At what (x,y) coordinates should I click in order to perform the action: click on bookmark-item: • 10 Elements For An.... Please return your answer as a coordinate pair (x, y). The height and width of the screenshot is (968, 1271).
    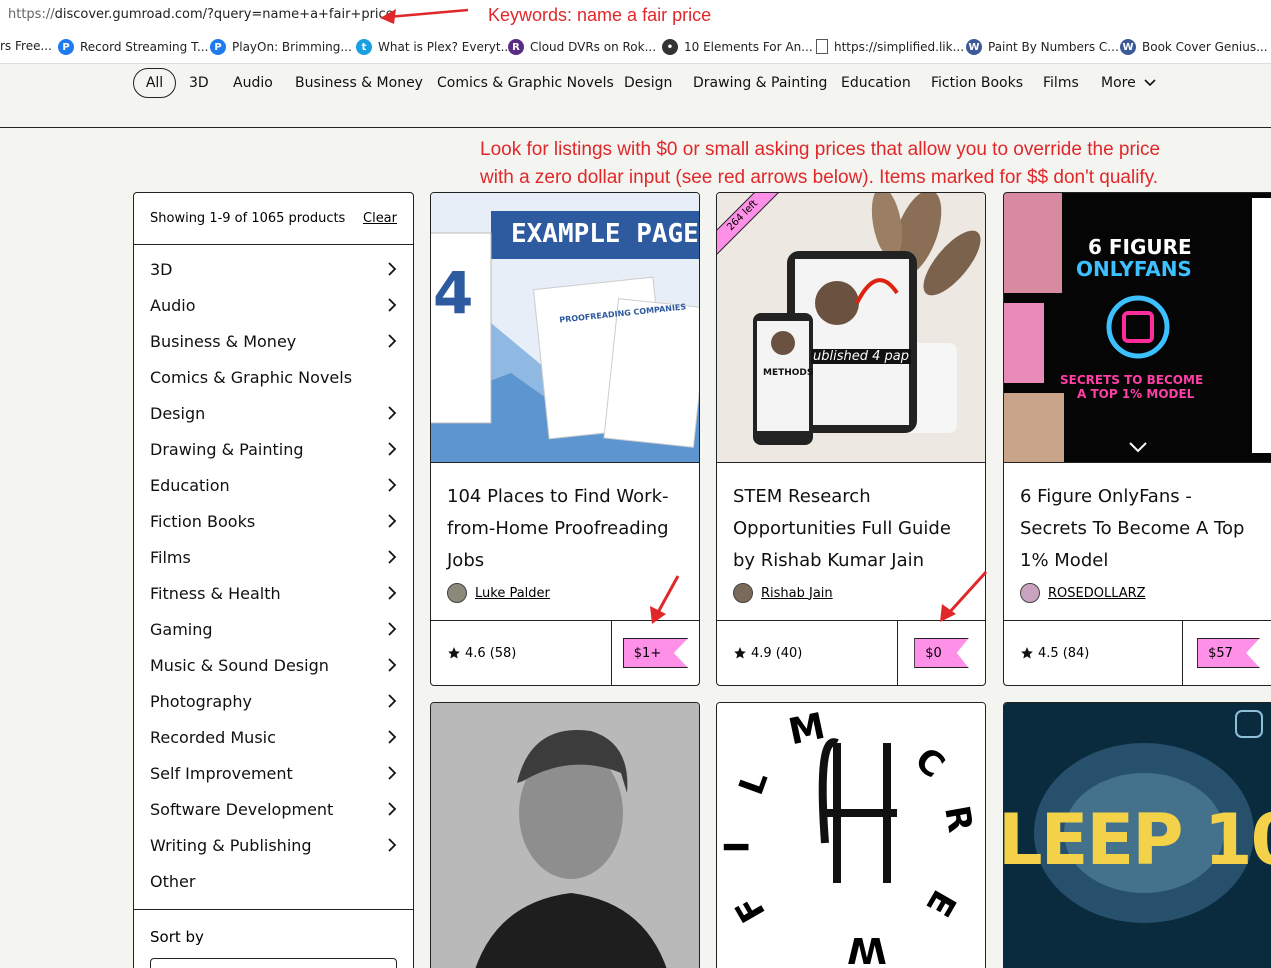
    Looking at the image, I should click on (737, 47).